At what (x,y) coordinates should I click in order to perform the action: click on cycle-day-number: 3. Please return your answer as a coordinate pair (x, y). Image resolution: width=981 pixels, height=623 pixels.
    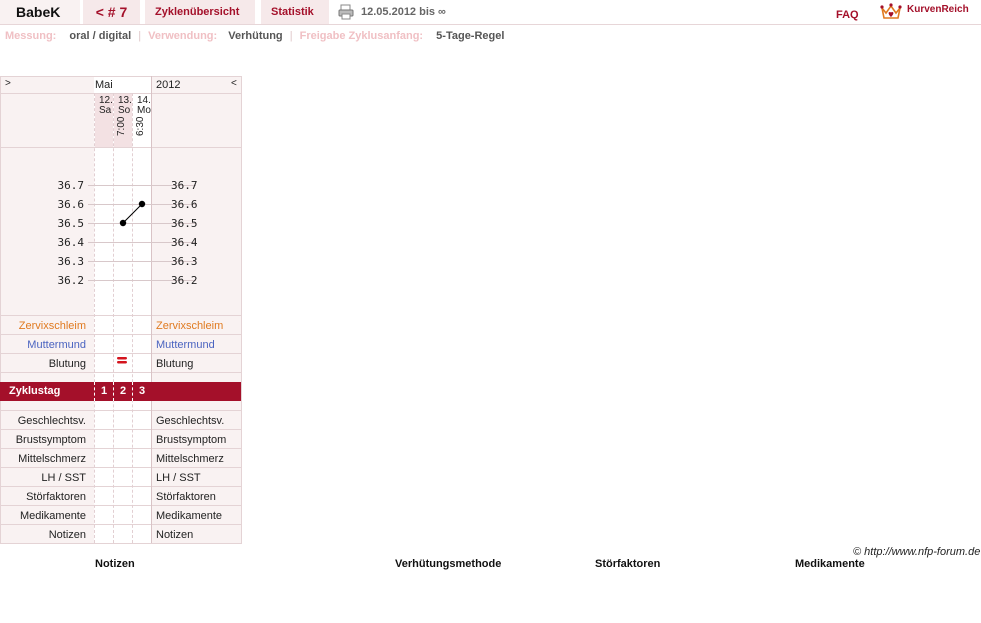
    Looking at the image, I should click on (142, 391).